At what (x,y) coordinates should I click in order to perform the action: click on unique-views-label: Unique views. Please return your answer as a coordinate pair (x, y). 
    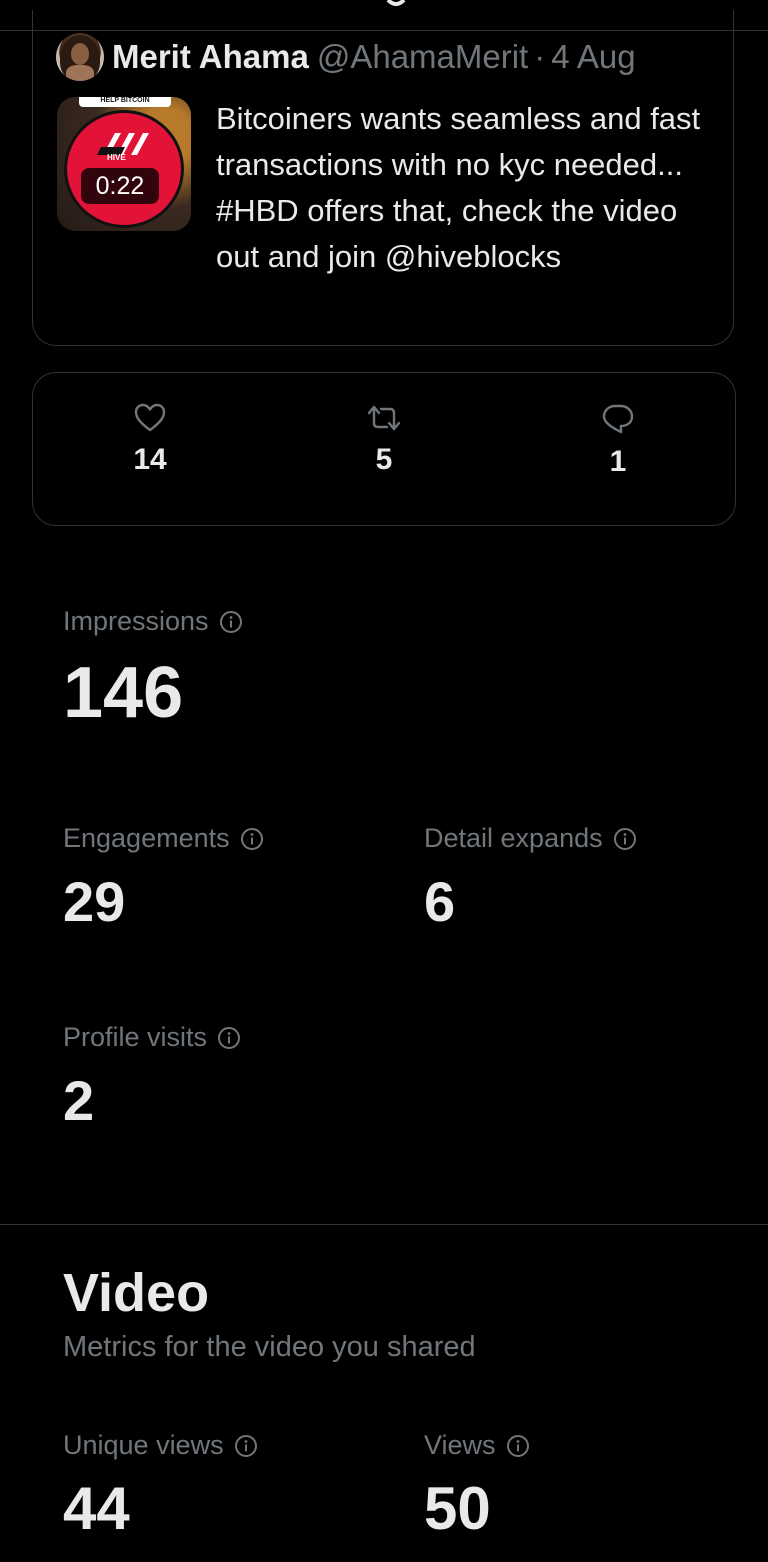
    Looking at the image, I should click on (143, 1445).